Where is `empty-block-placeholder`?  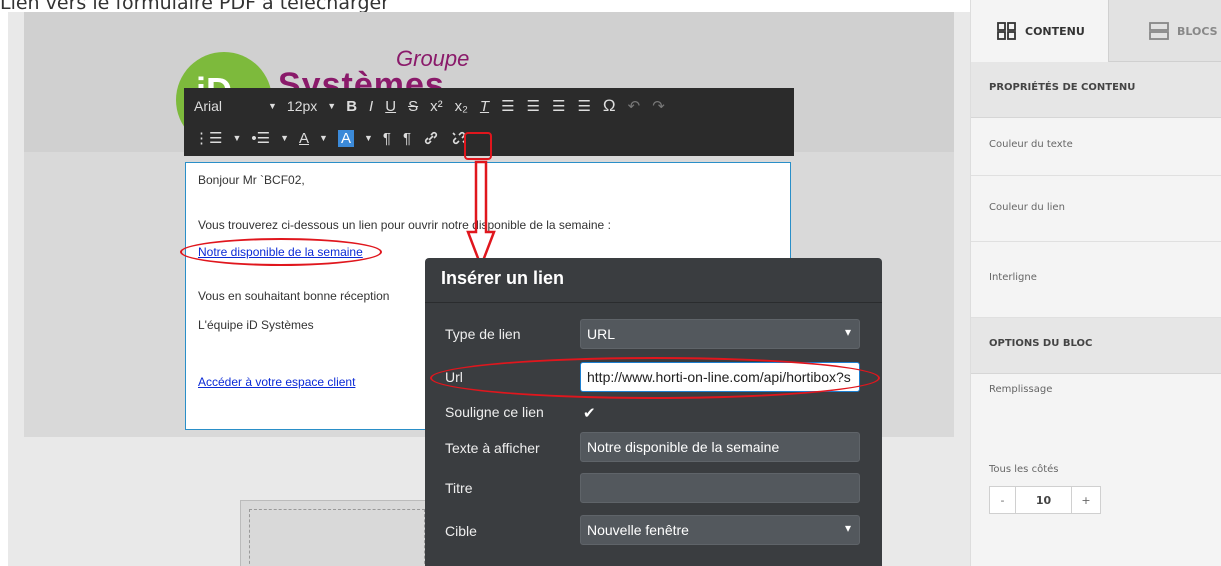
empty-block-placeholder is located at coordinates (333, 533).